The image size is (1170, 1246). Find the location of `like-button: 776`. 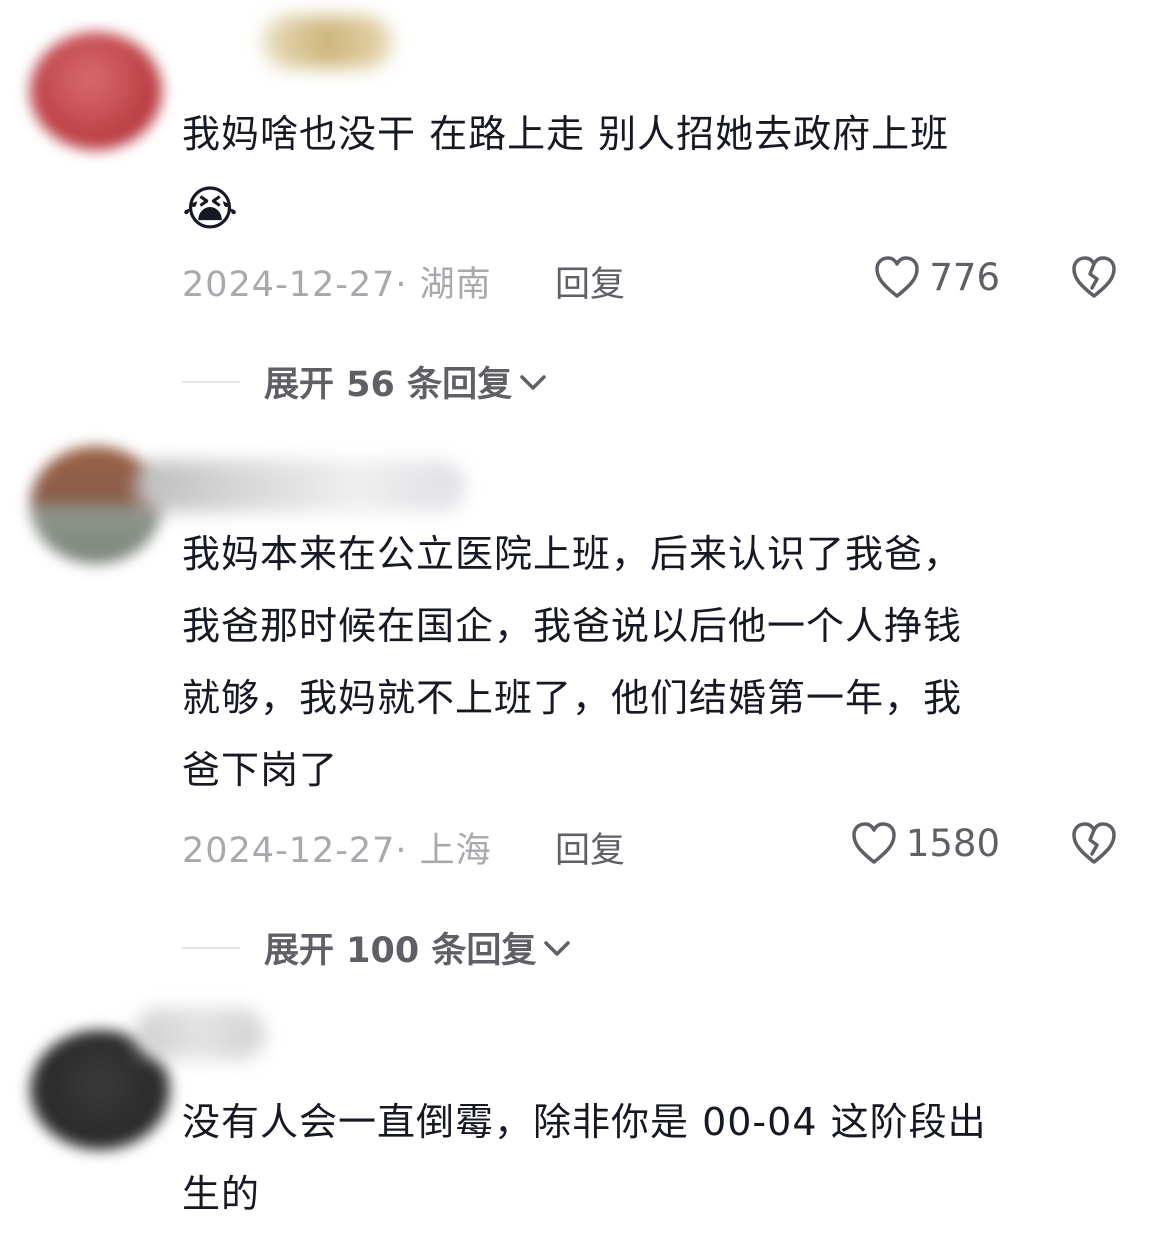

like-button: 776 is located at coordinates (936, 277).